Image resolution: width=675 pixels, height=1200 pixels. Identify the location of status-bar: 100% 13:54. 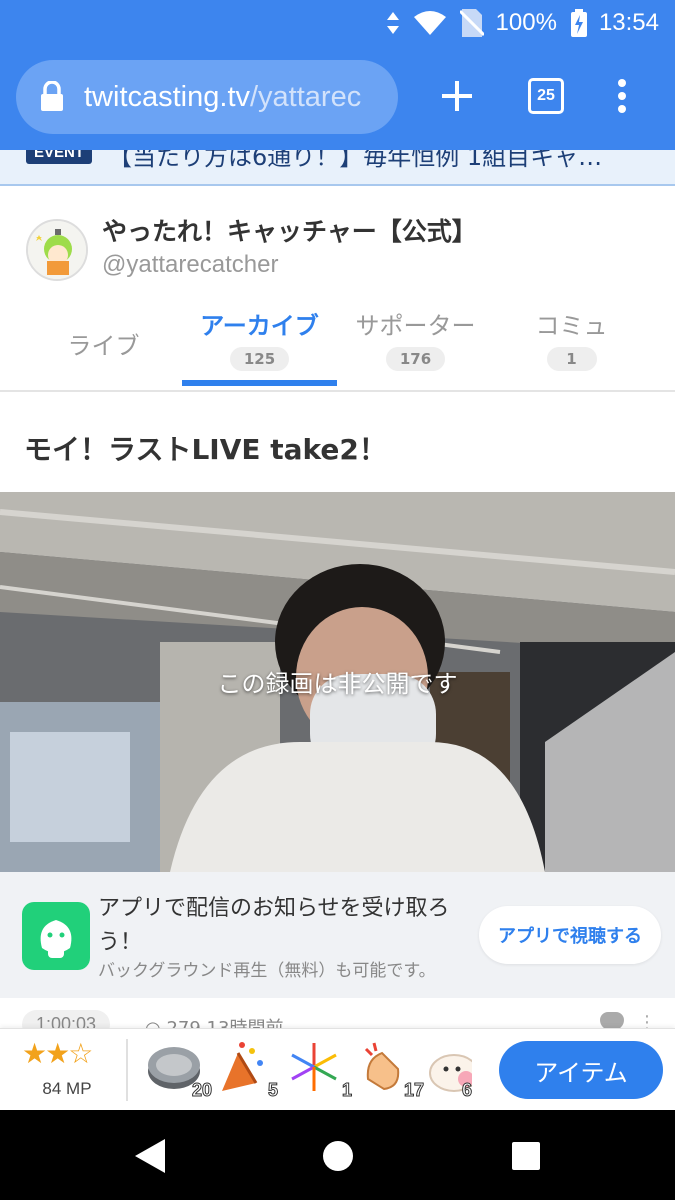
(337, 23).